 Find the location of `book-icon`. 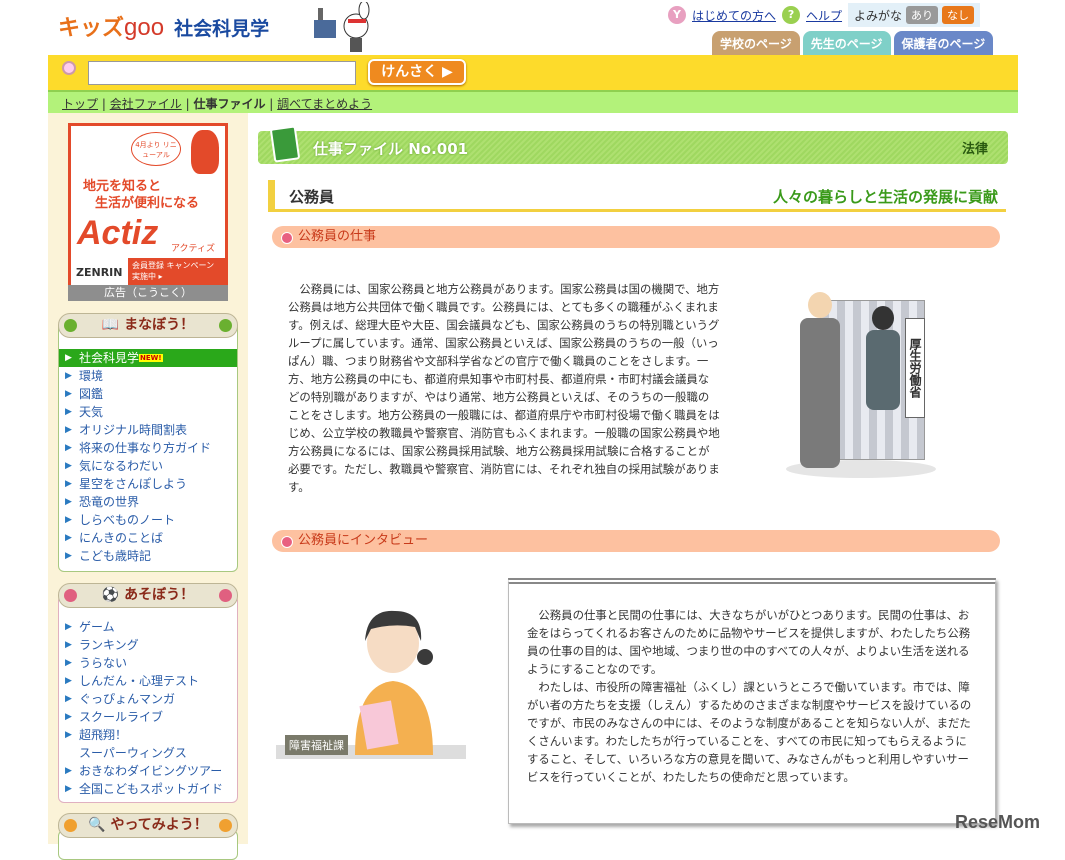

book-icon is located at coordinates (285, 144).